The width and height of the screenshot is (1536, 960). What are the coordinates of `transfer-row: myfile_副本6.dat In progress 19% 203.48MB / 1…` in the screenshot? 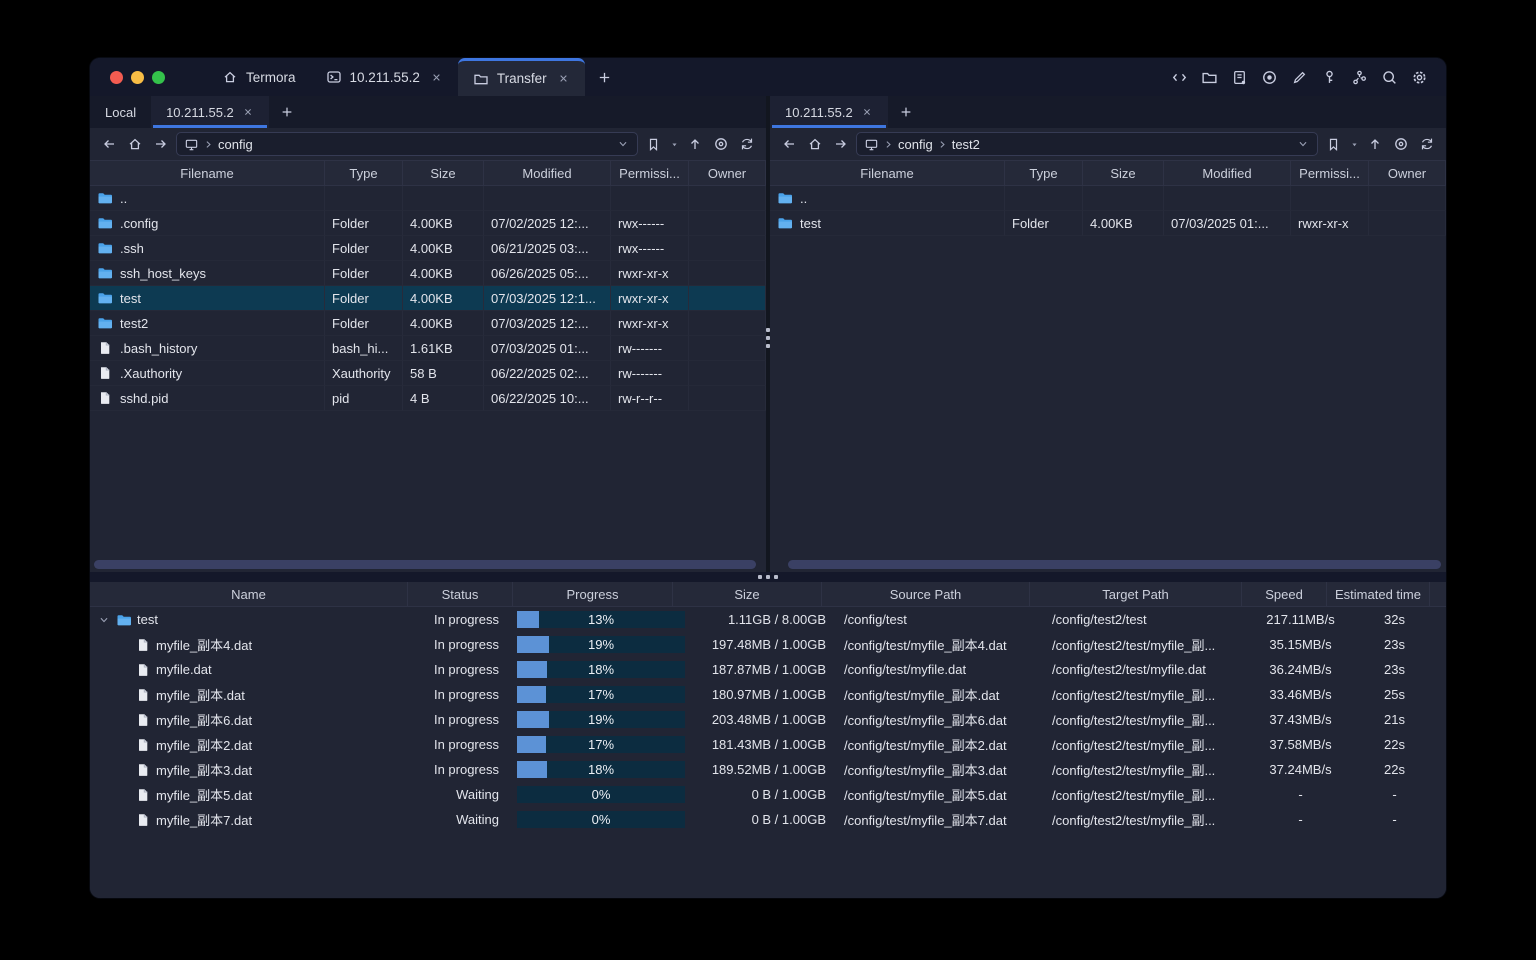 It's located at (768, 719).